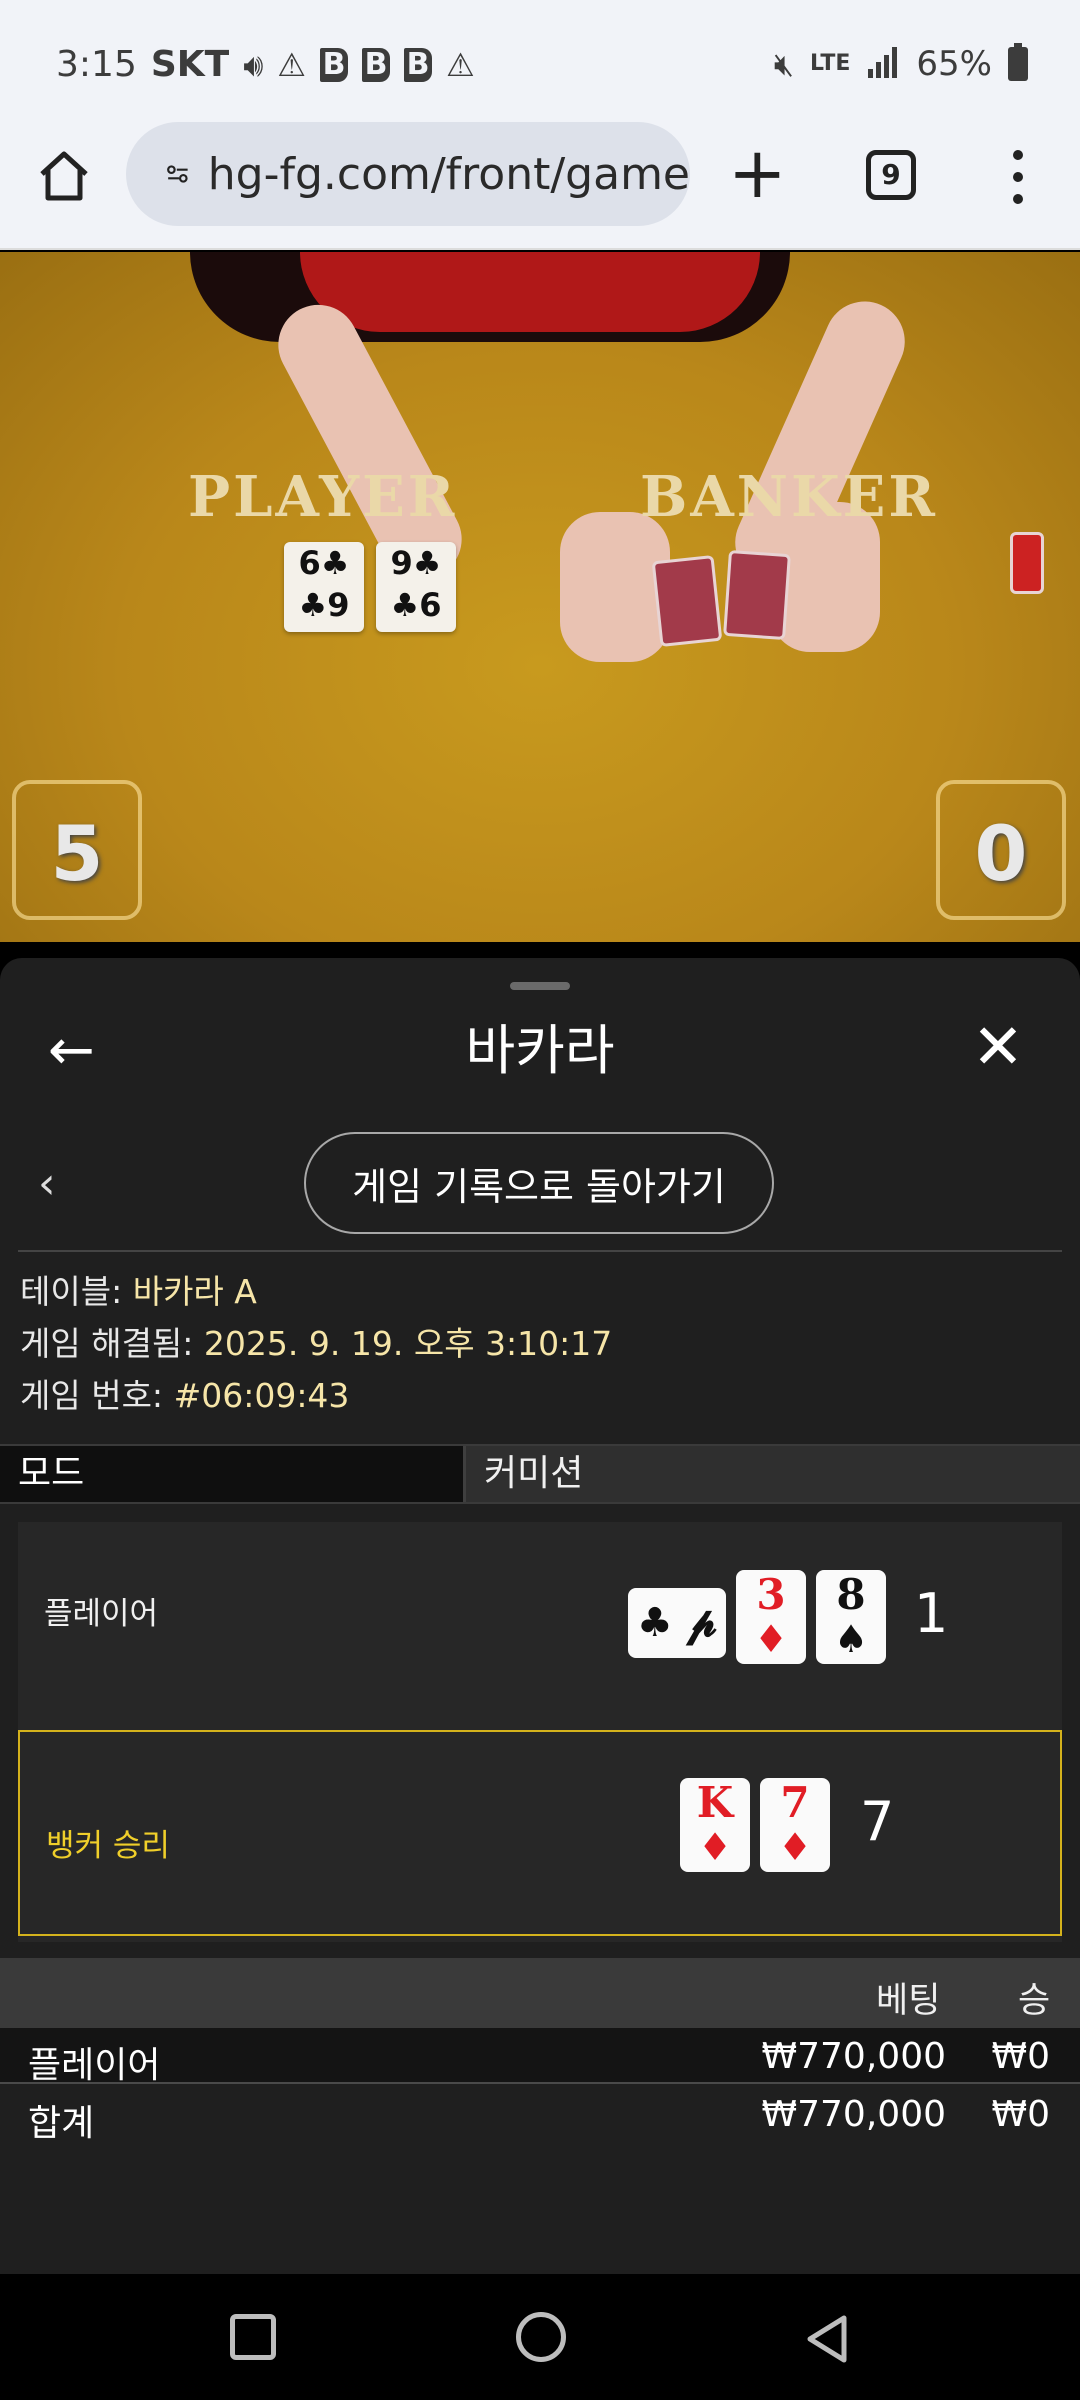 The width and height of the screenshot is (1080, 2400). Describe the element at coordinates (233, 1474) in the screenshot. I see `mode-label: 모드` at that location.